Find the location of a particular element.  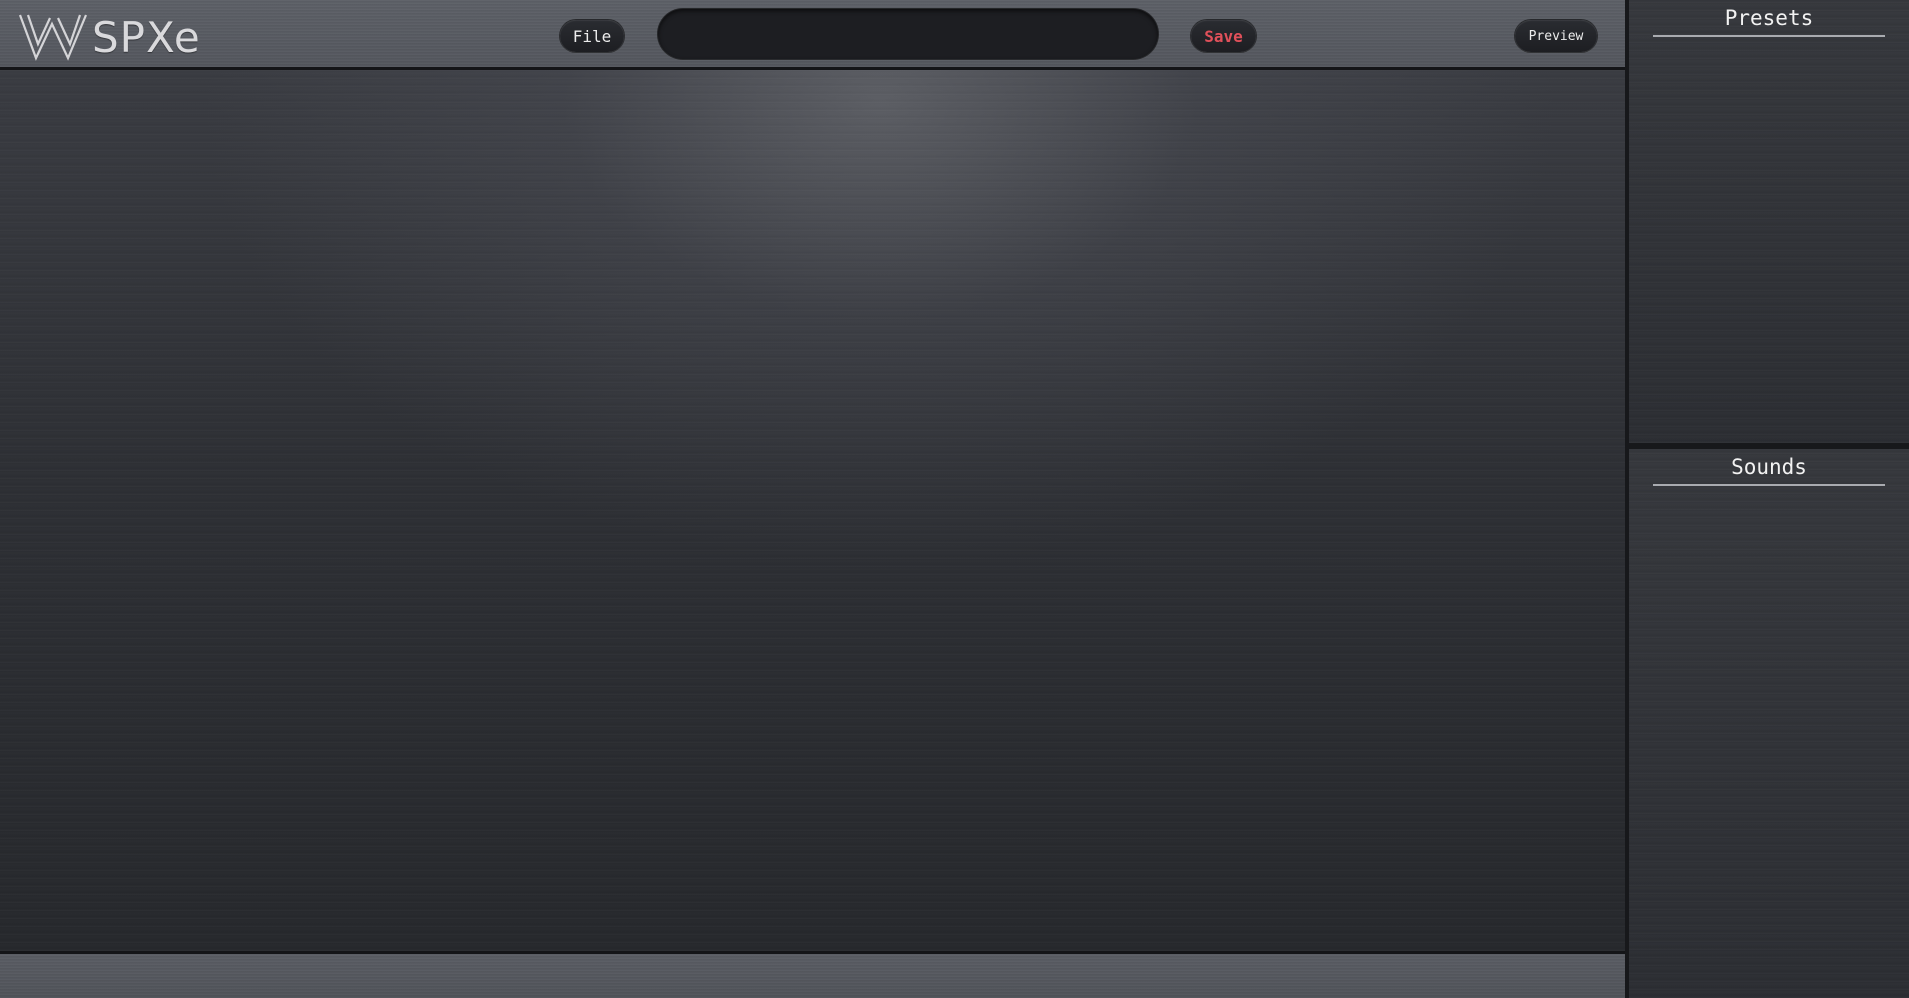

preview-button: Preview is located at coordinates (1556, 36).